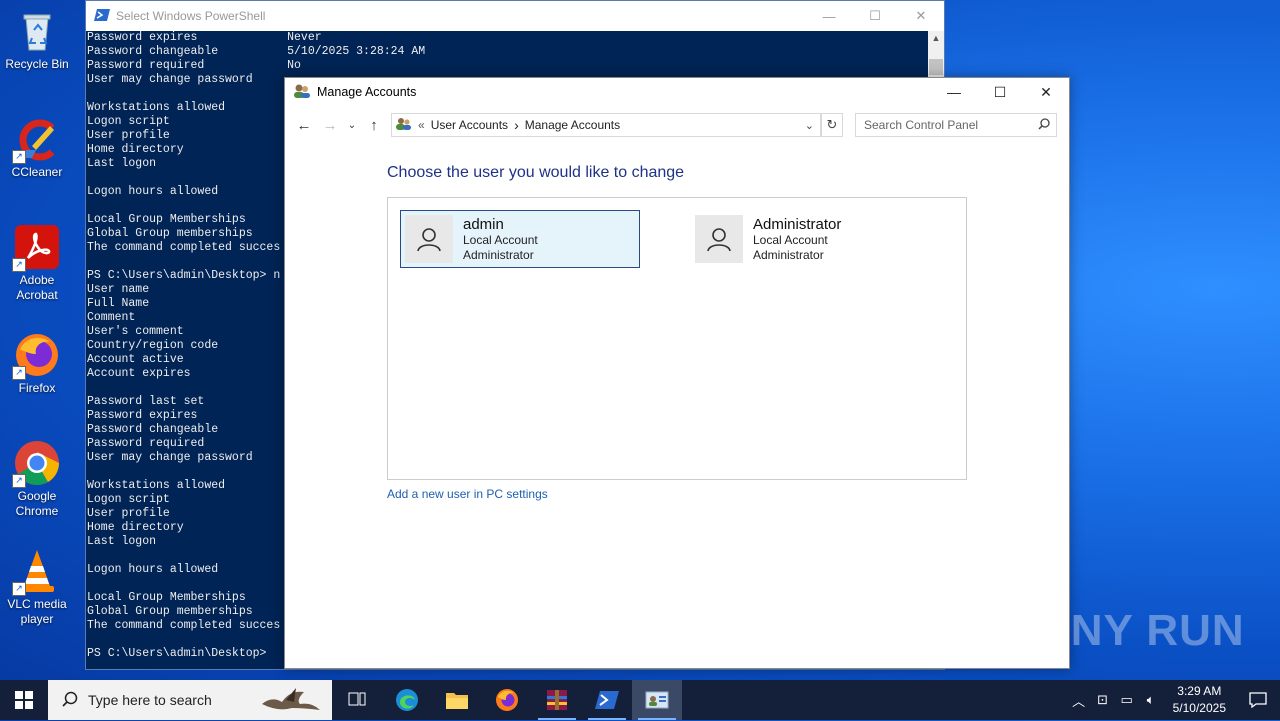 Image resolution: width=1280 pixels, height=721 pixels. Describe the element at coordinates (304, 125) in the screenshot. I see `back-arrow-icon: ←` at that location.